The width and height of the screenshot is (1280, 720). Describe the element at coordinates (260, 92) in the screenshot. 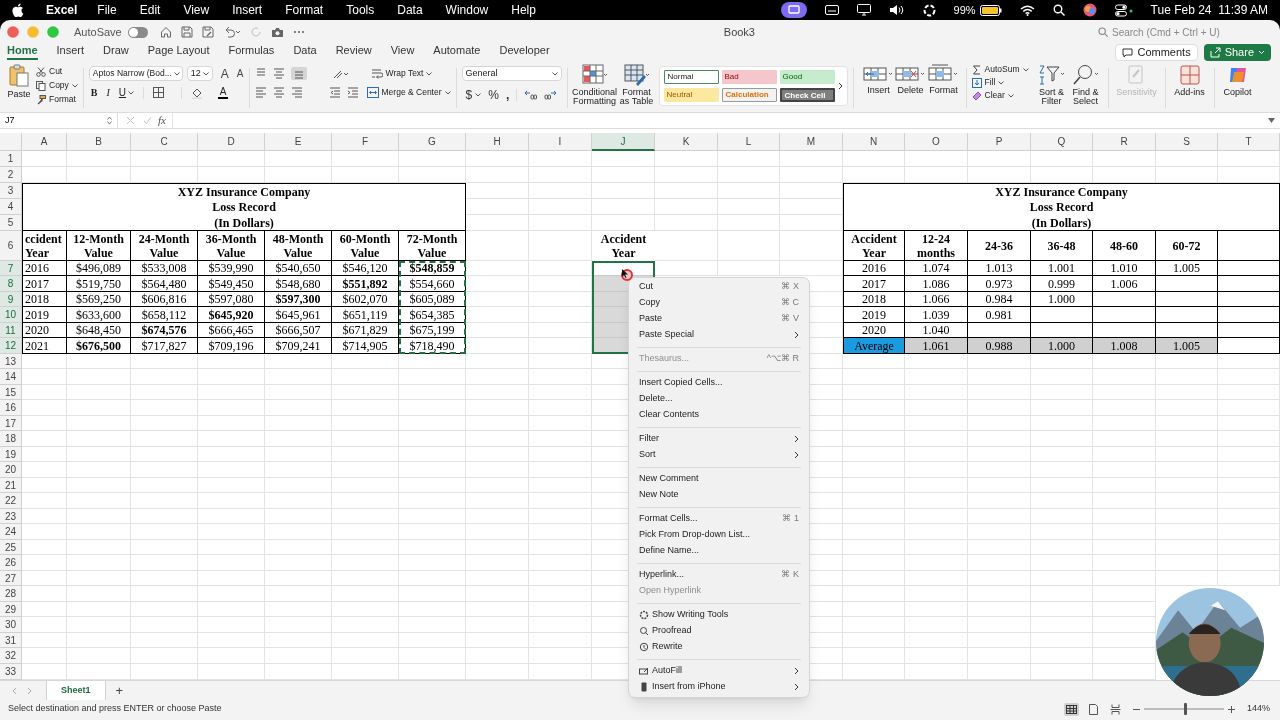

I see `align-left-icon` at that location.